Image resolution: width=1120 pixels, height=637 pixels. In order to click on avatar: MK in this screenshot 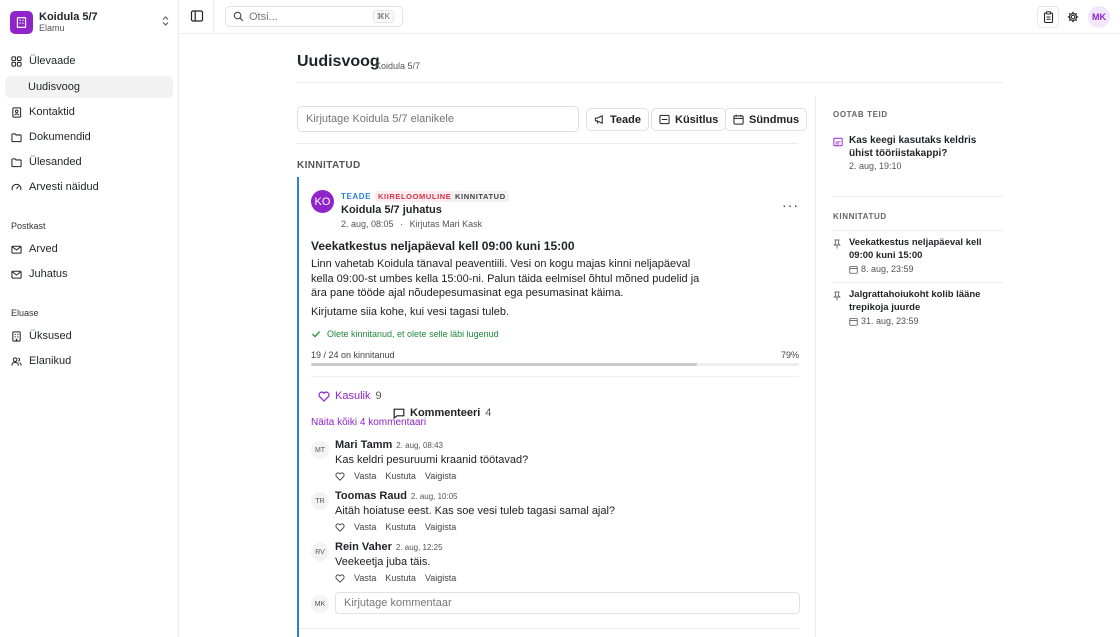, I will do `click(320, 604)`.